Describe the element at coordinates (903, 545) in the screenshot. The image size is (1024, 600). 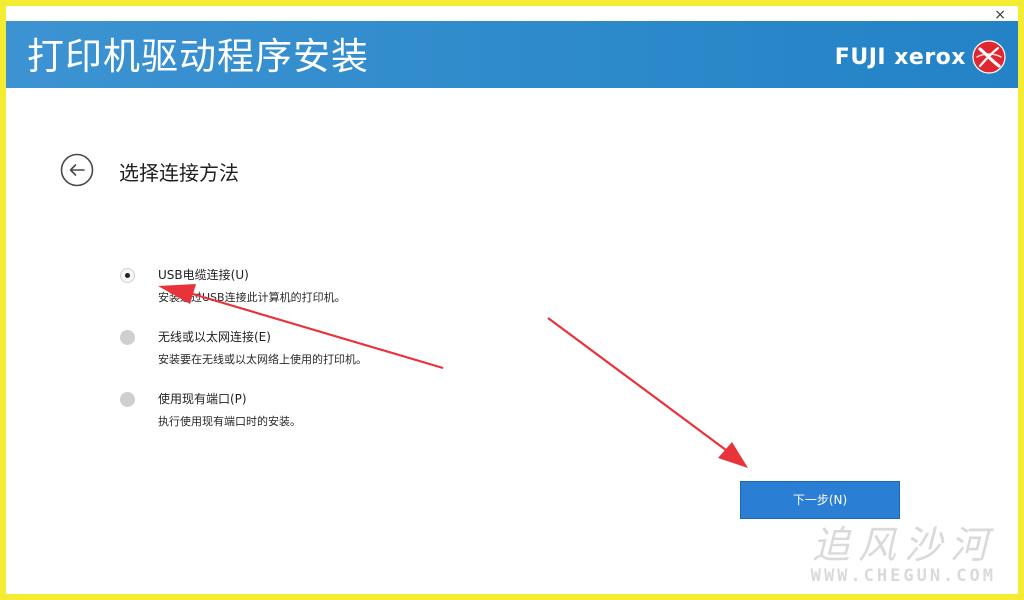
I see `watermark-text: 追风沙河` at that location.